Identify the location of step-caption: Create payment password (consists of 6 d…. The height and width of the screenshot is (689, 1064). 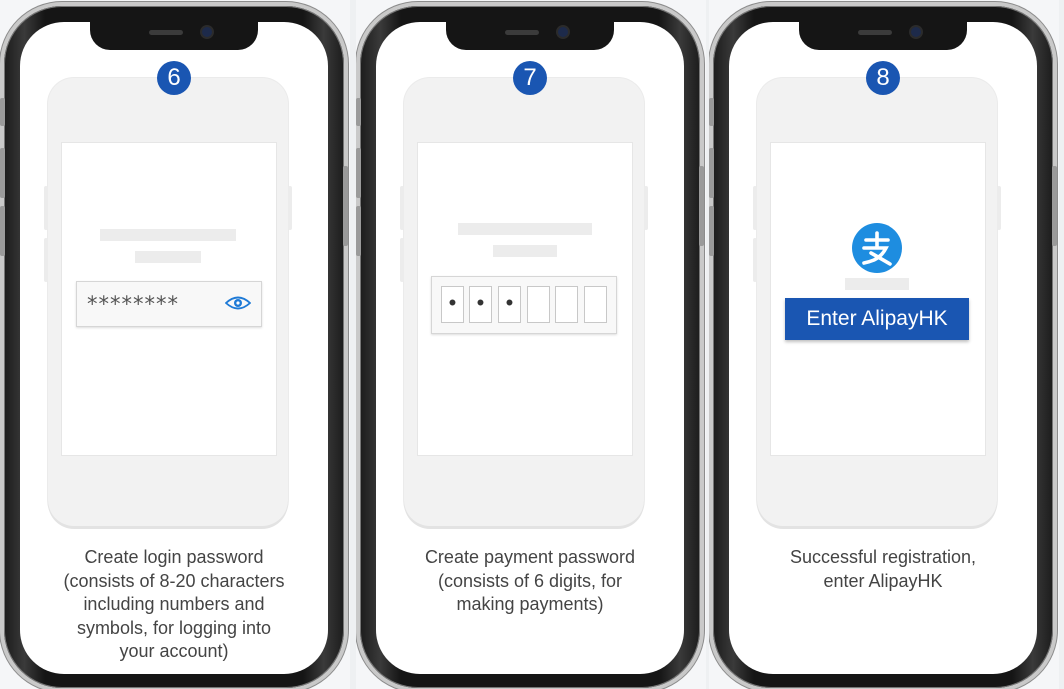
(530, 581).